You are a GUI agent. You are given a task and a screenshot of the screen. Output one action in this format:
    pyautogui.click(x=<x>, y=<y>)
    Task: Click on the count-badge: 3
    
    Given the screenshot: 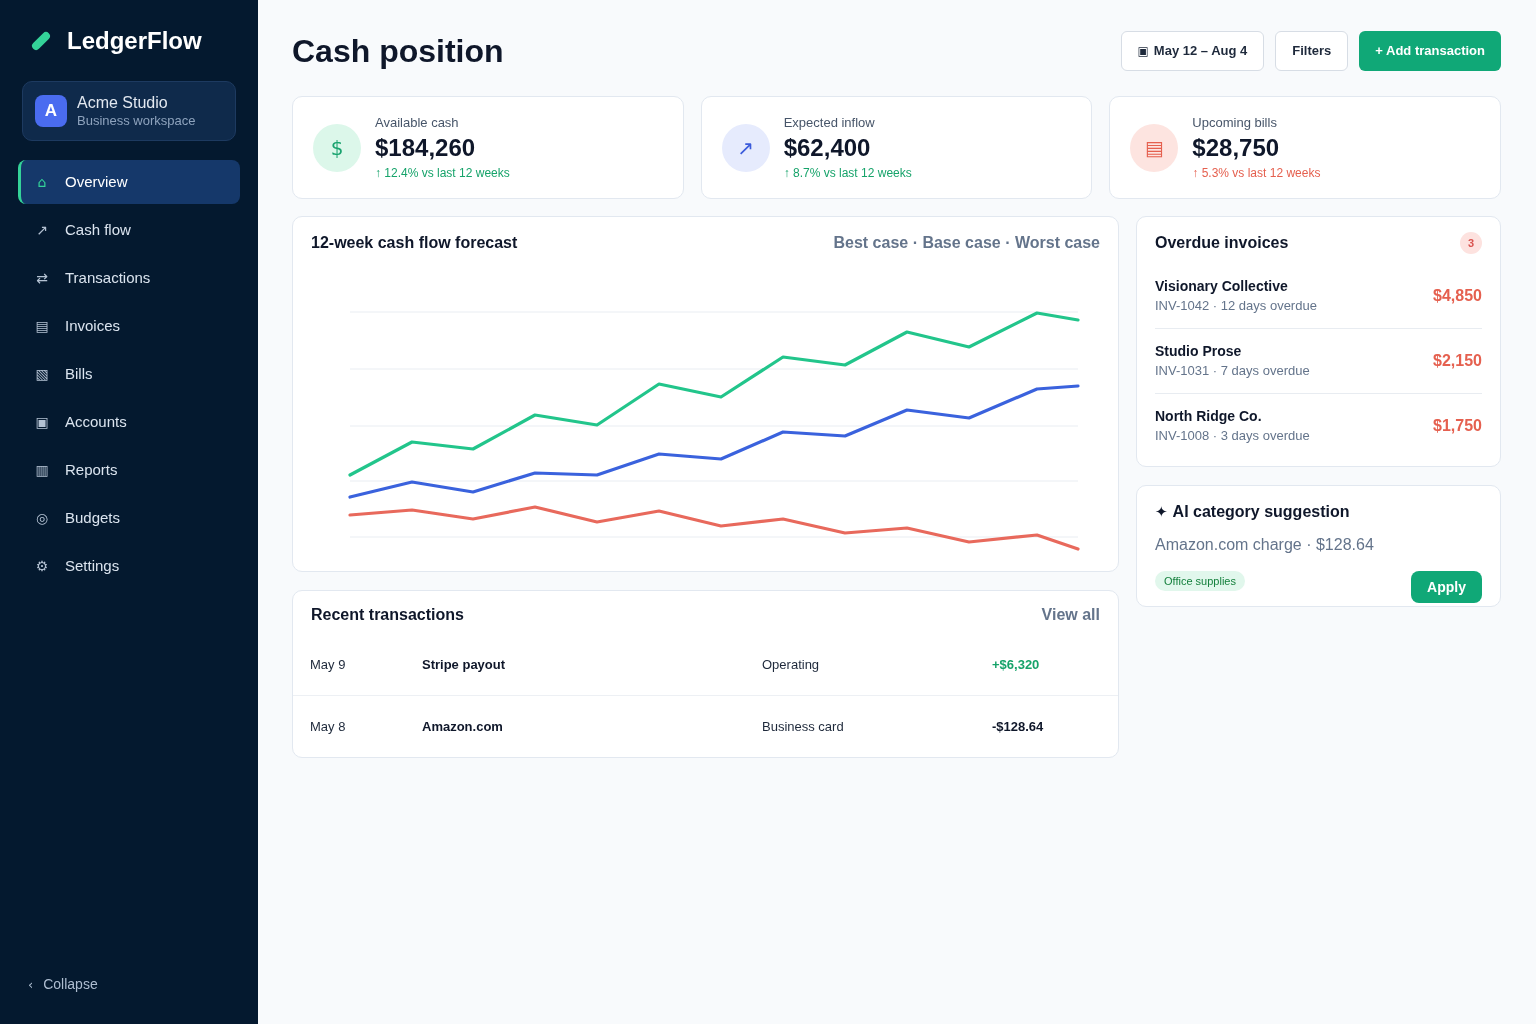 What is the action you would take?
    pyautogui.click(x=1471, y=243)
    